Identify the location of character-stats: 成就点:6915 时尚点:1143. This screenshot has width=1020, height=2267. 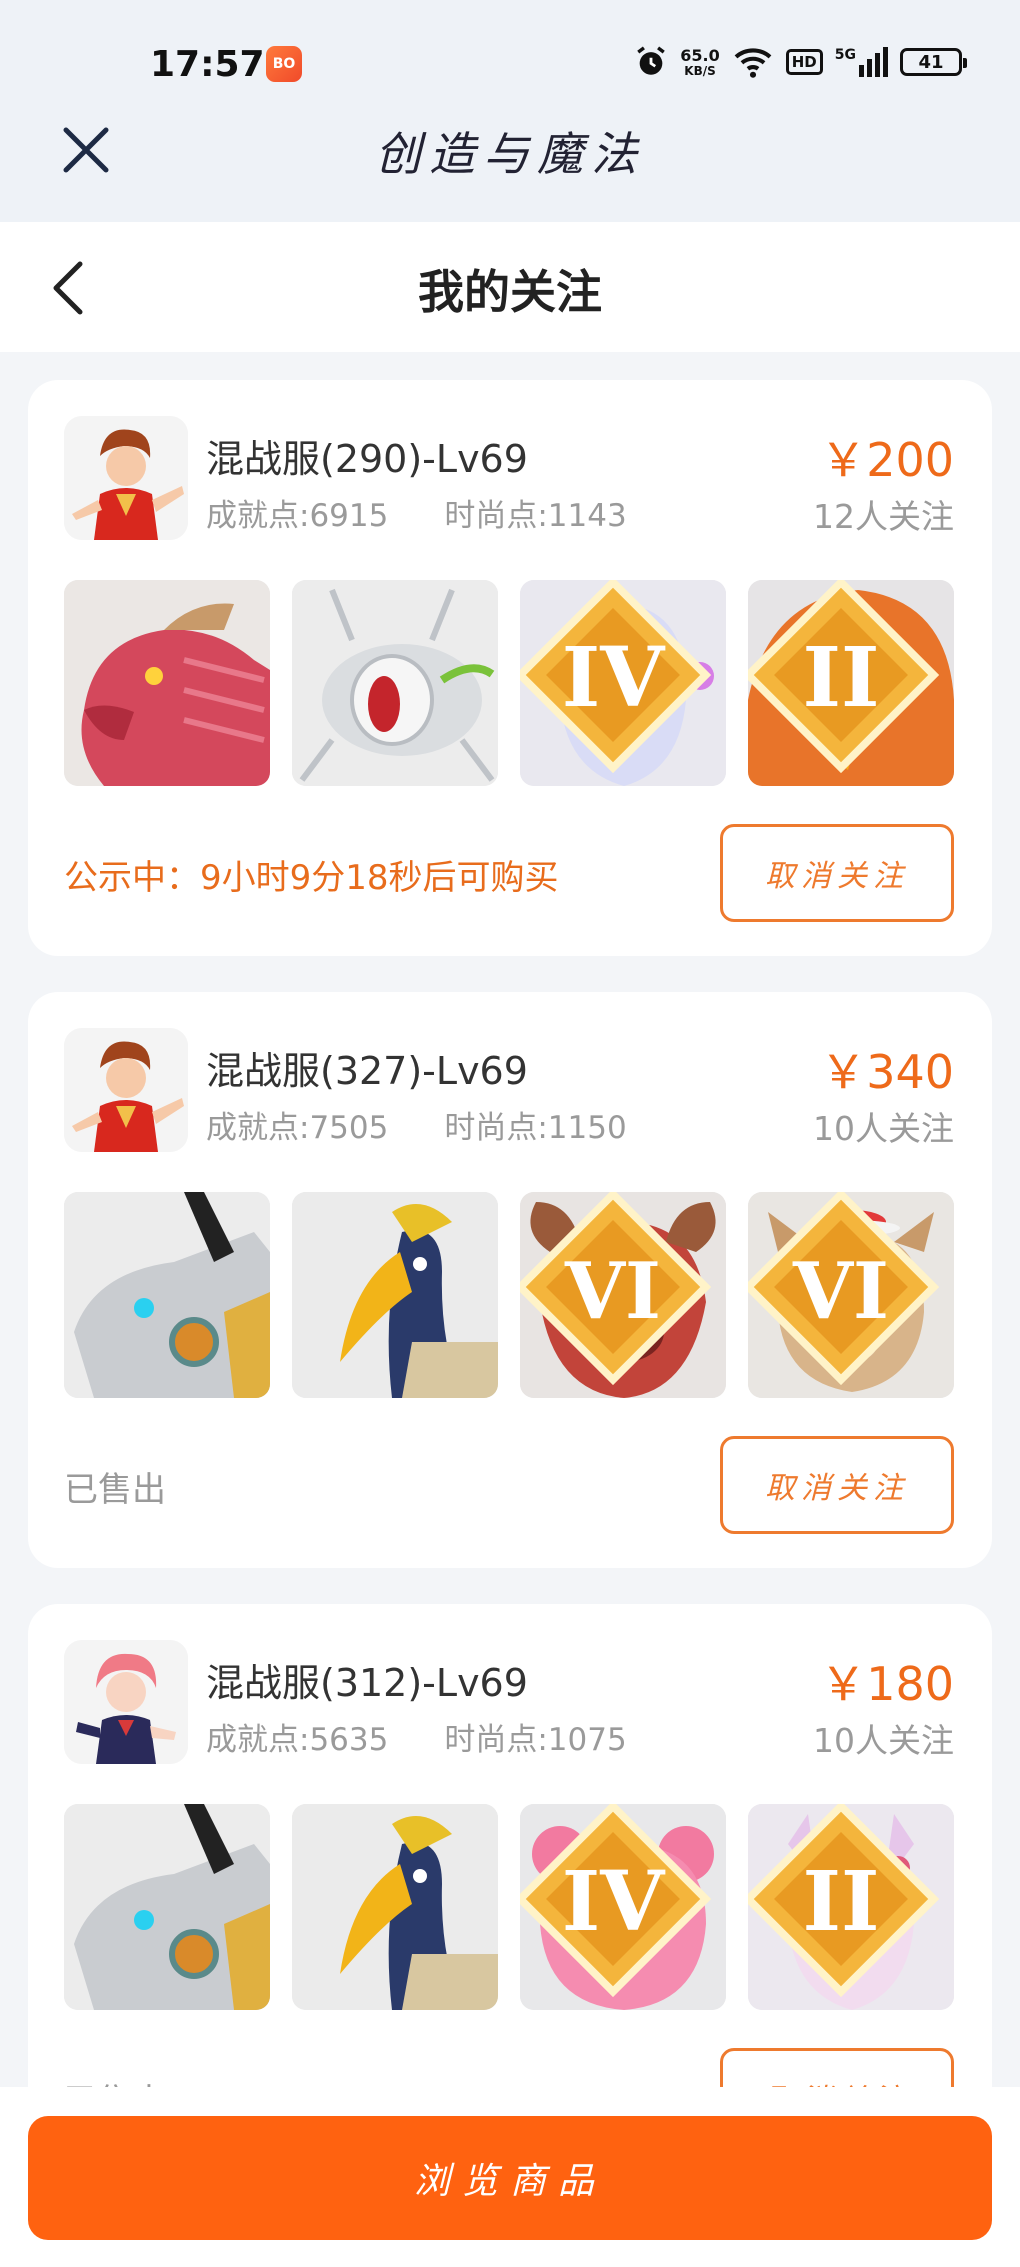
(416, 512).